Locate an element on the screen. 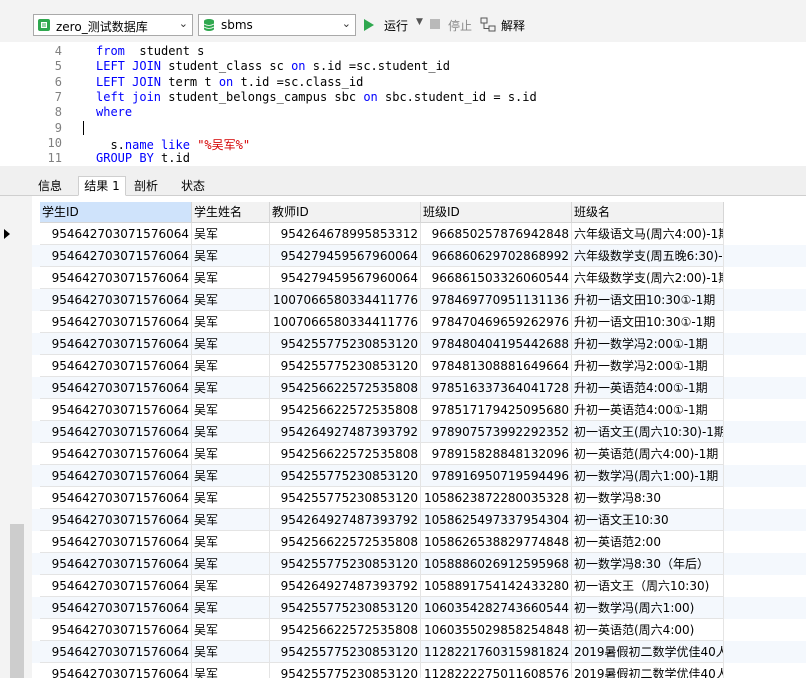 This screenshot has height=678, width=806. cell-class-id: 1058891754142433280 is located at coordinates (496, 586).